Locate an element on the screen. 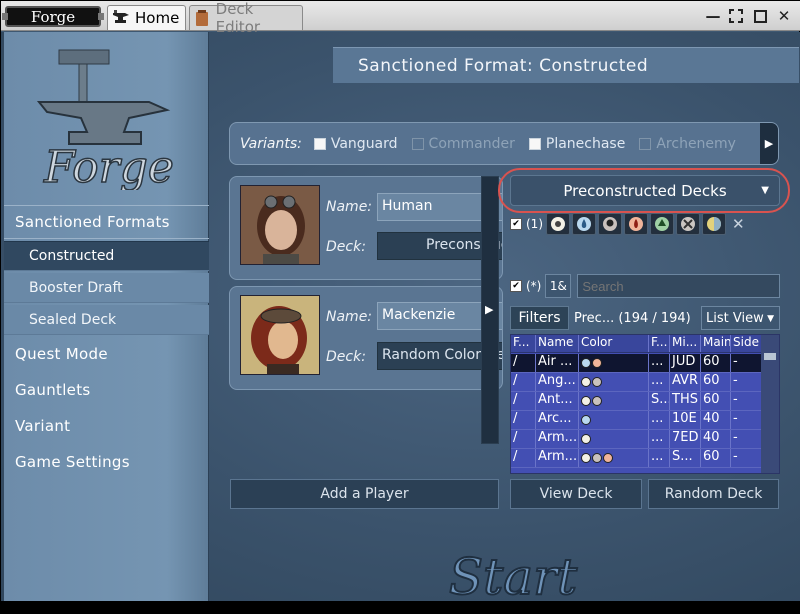 The height and width of the screenshot is (614, 800). logo-text: Forge is located at coordinates (108, 166).